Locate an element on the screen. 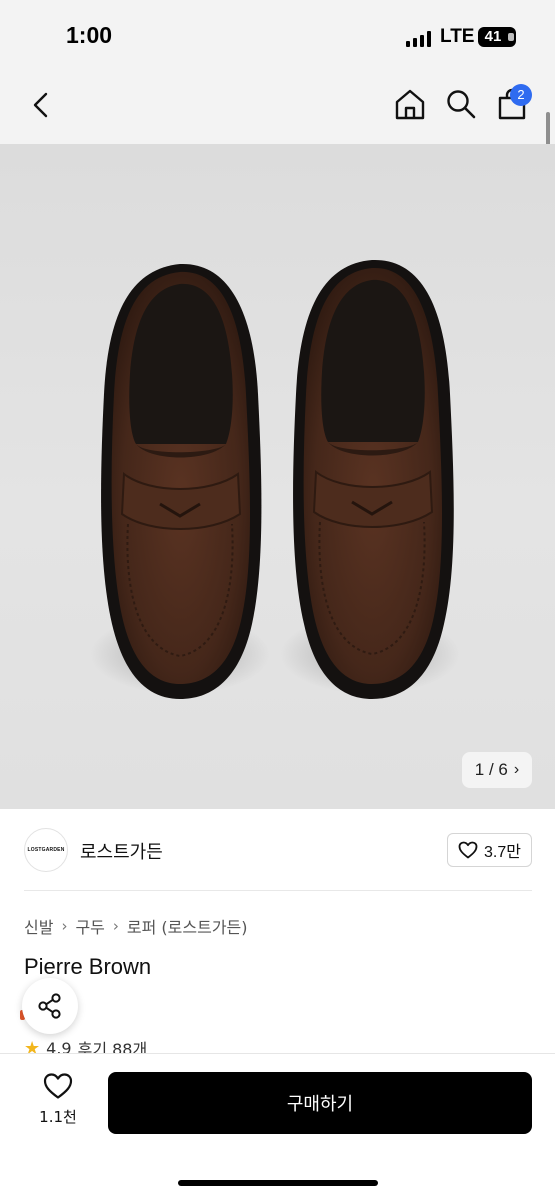  breadcrumb: 신발 › 구두 › 로퍼 (로스트가든) is located at coordinates (136, 926).